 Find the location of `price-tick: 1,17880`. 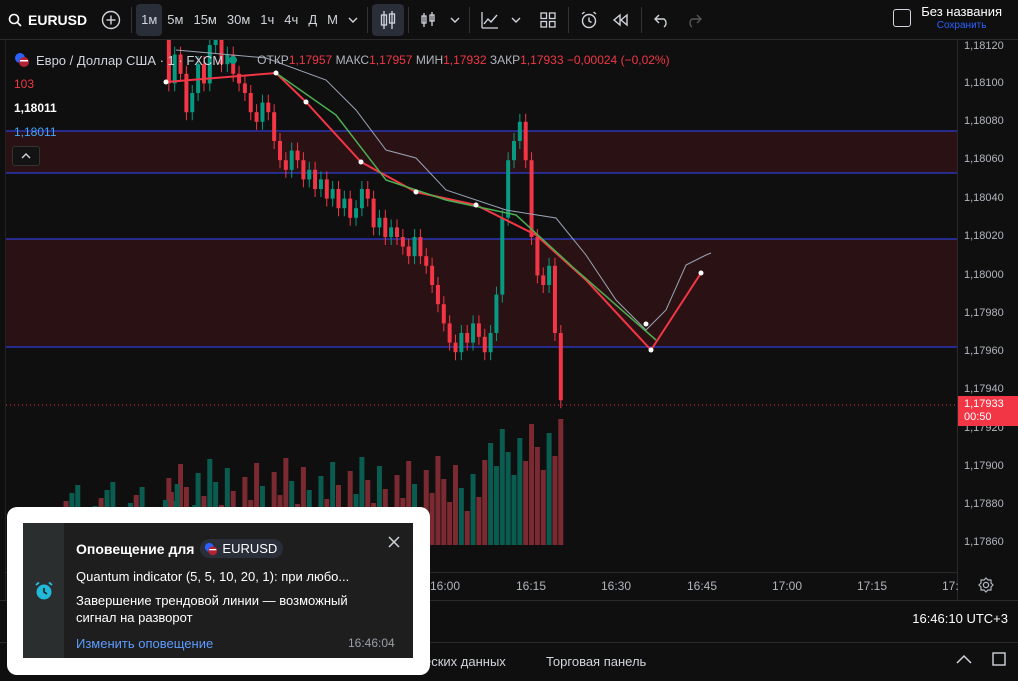

price-tick: 1,17880 is located at coordinates (984, 504).